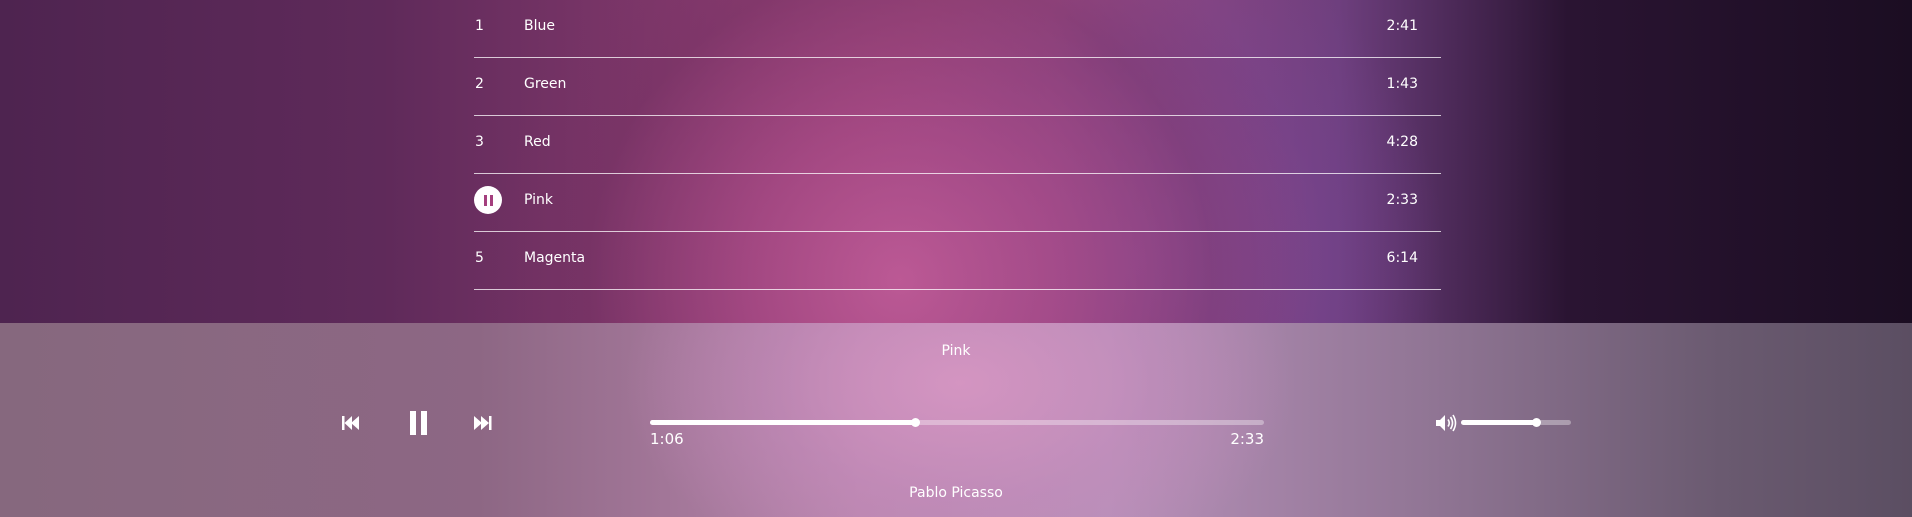  I want to click on artist-name: Pablo Picasso, so click(956, 493).